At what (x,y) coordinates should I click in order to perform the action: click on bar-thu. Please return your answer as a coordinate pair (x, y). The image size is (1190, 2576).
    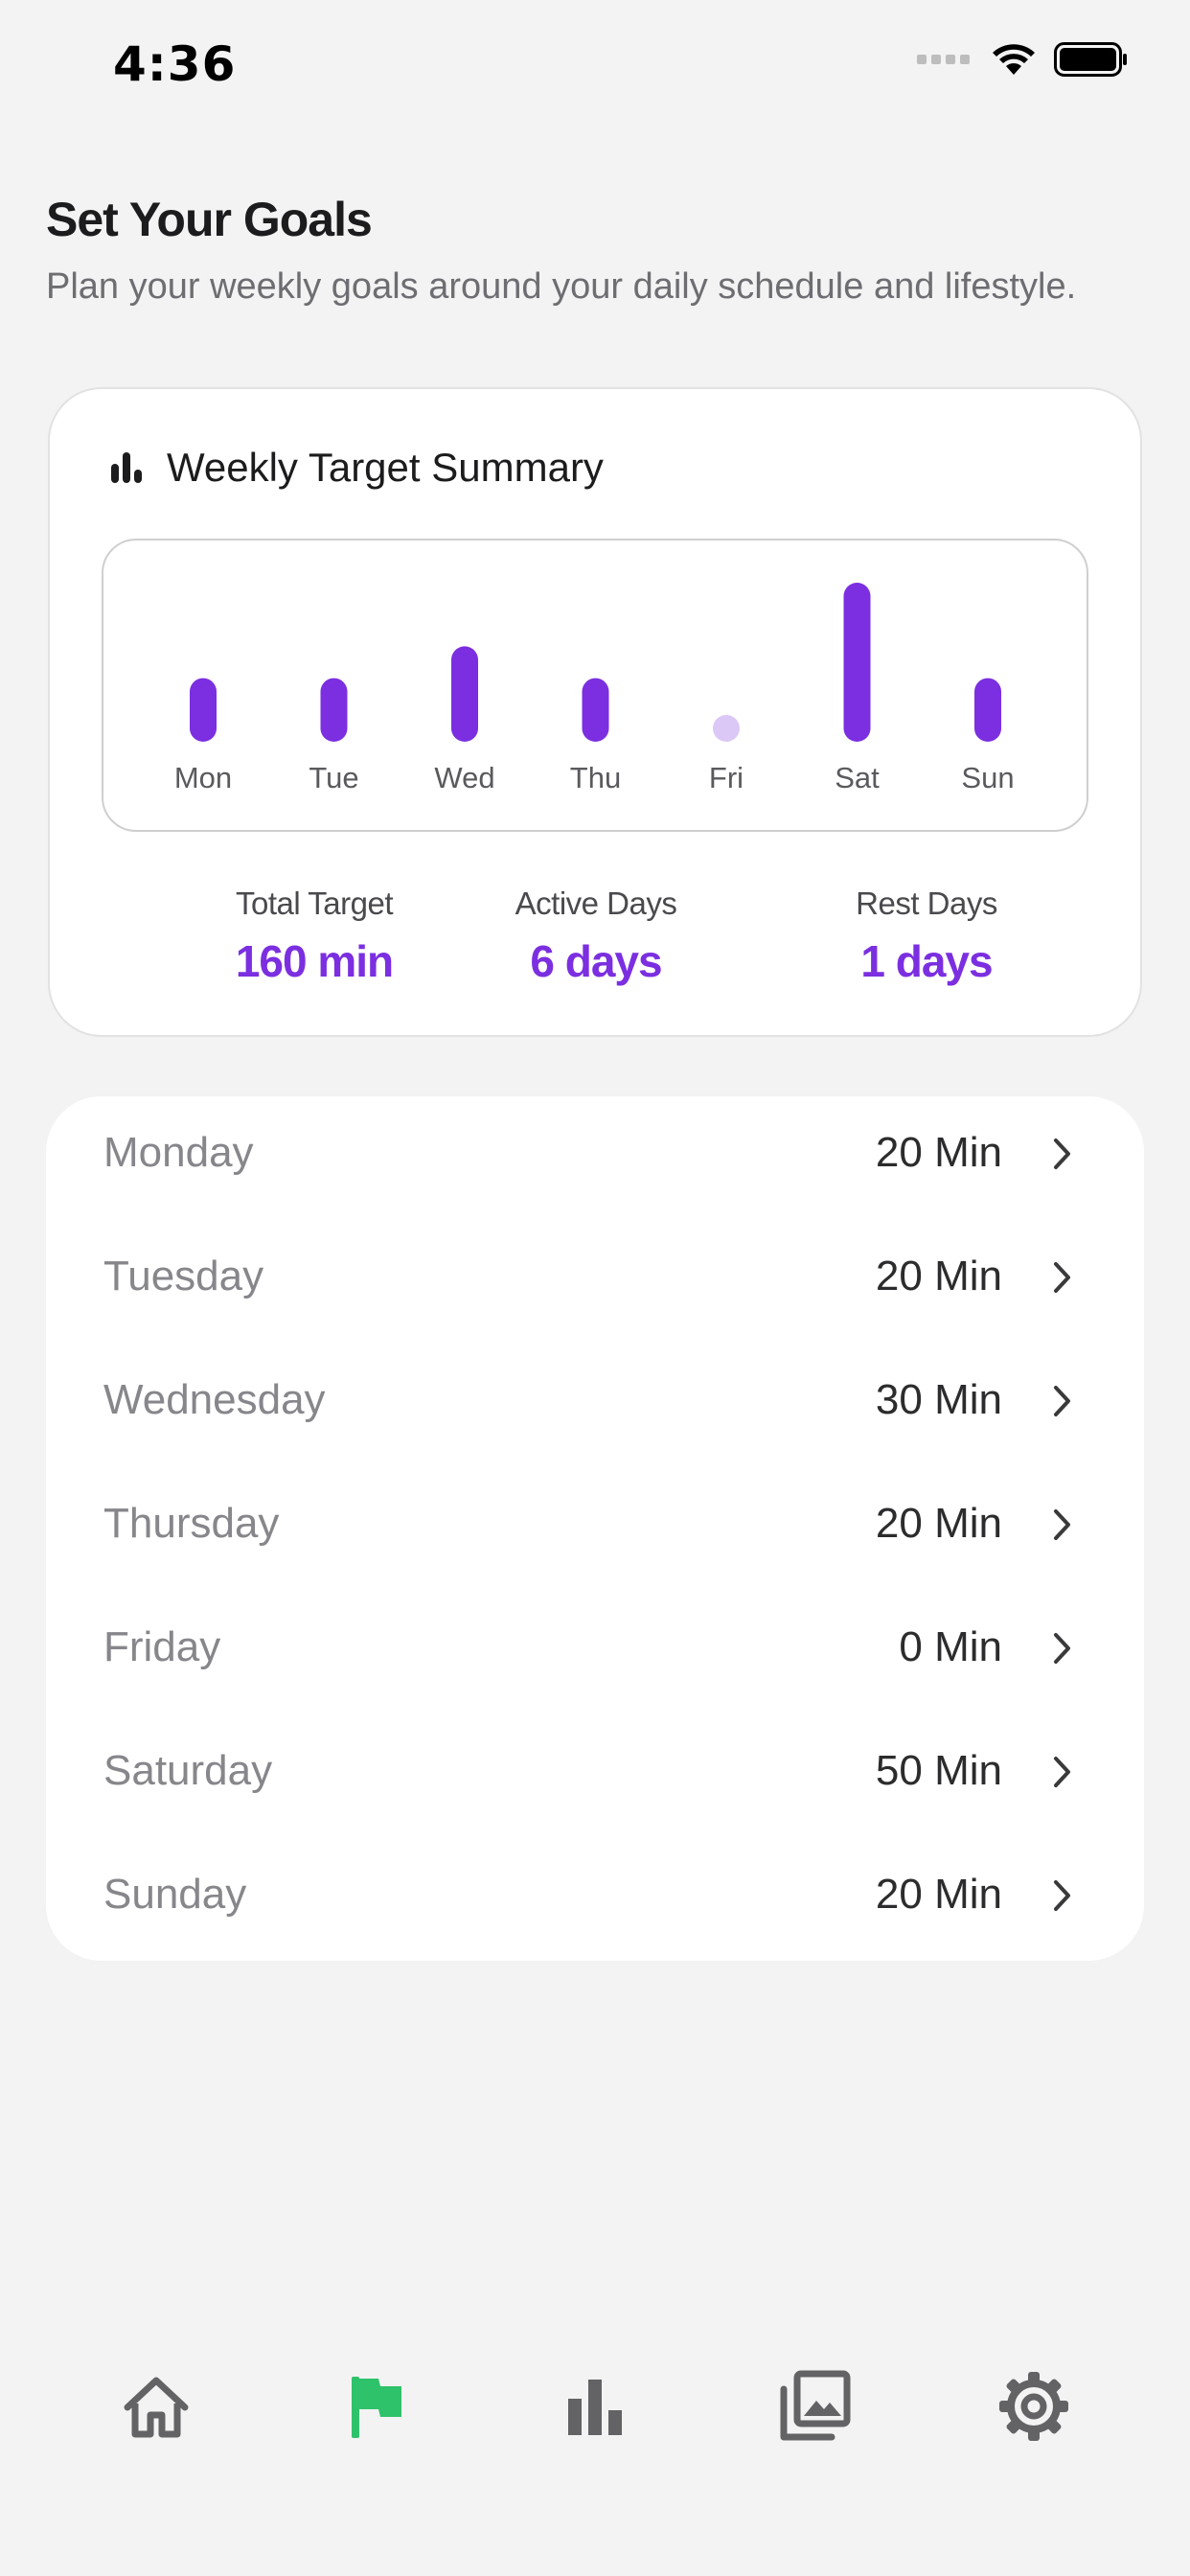
    Looking at the image, I should click on (595, 710).